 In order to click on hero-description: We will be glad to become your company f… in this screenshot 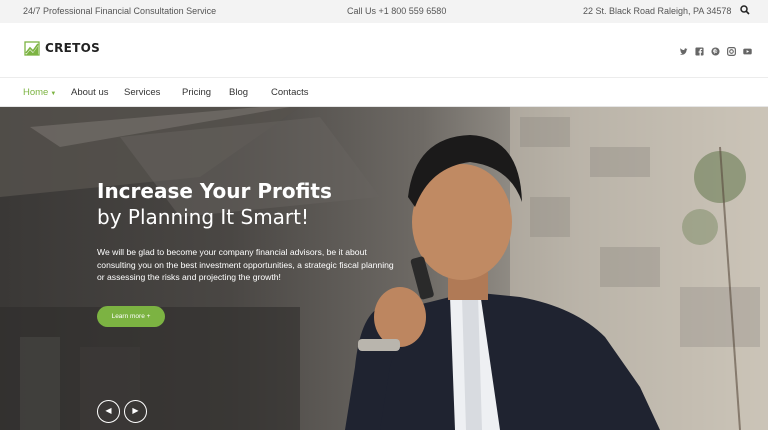, I will do `click(245, 265)`.